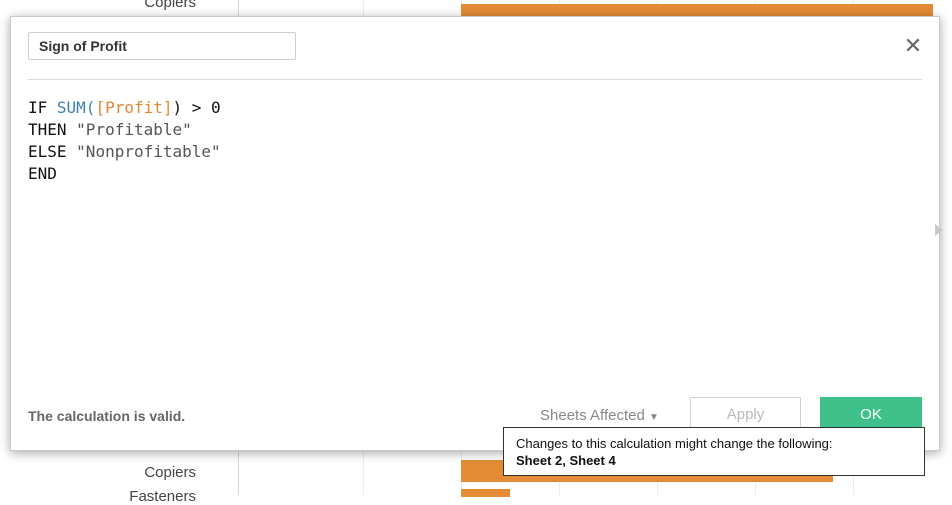 The image size is (952, 505). What do you see at coordinates (592, 415) in the screenshot?
I see `sheets-affected-label: Sheets Affected` at bounding box center [592, 415].